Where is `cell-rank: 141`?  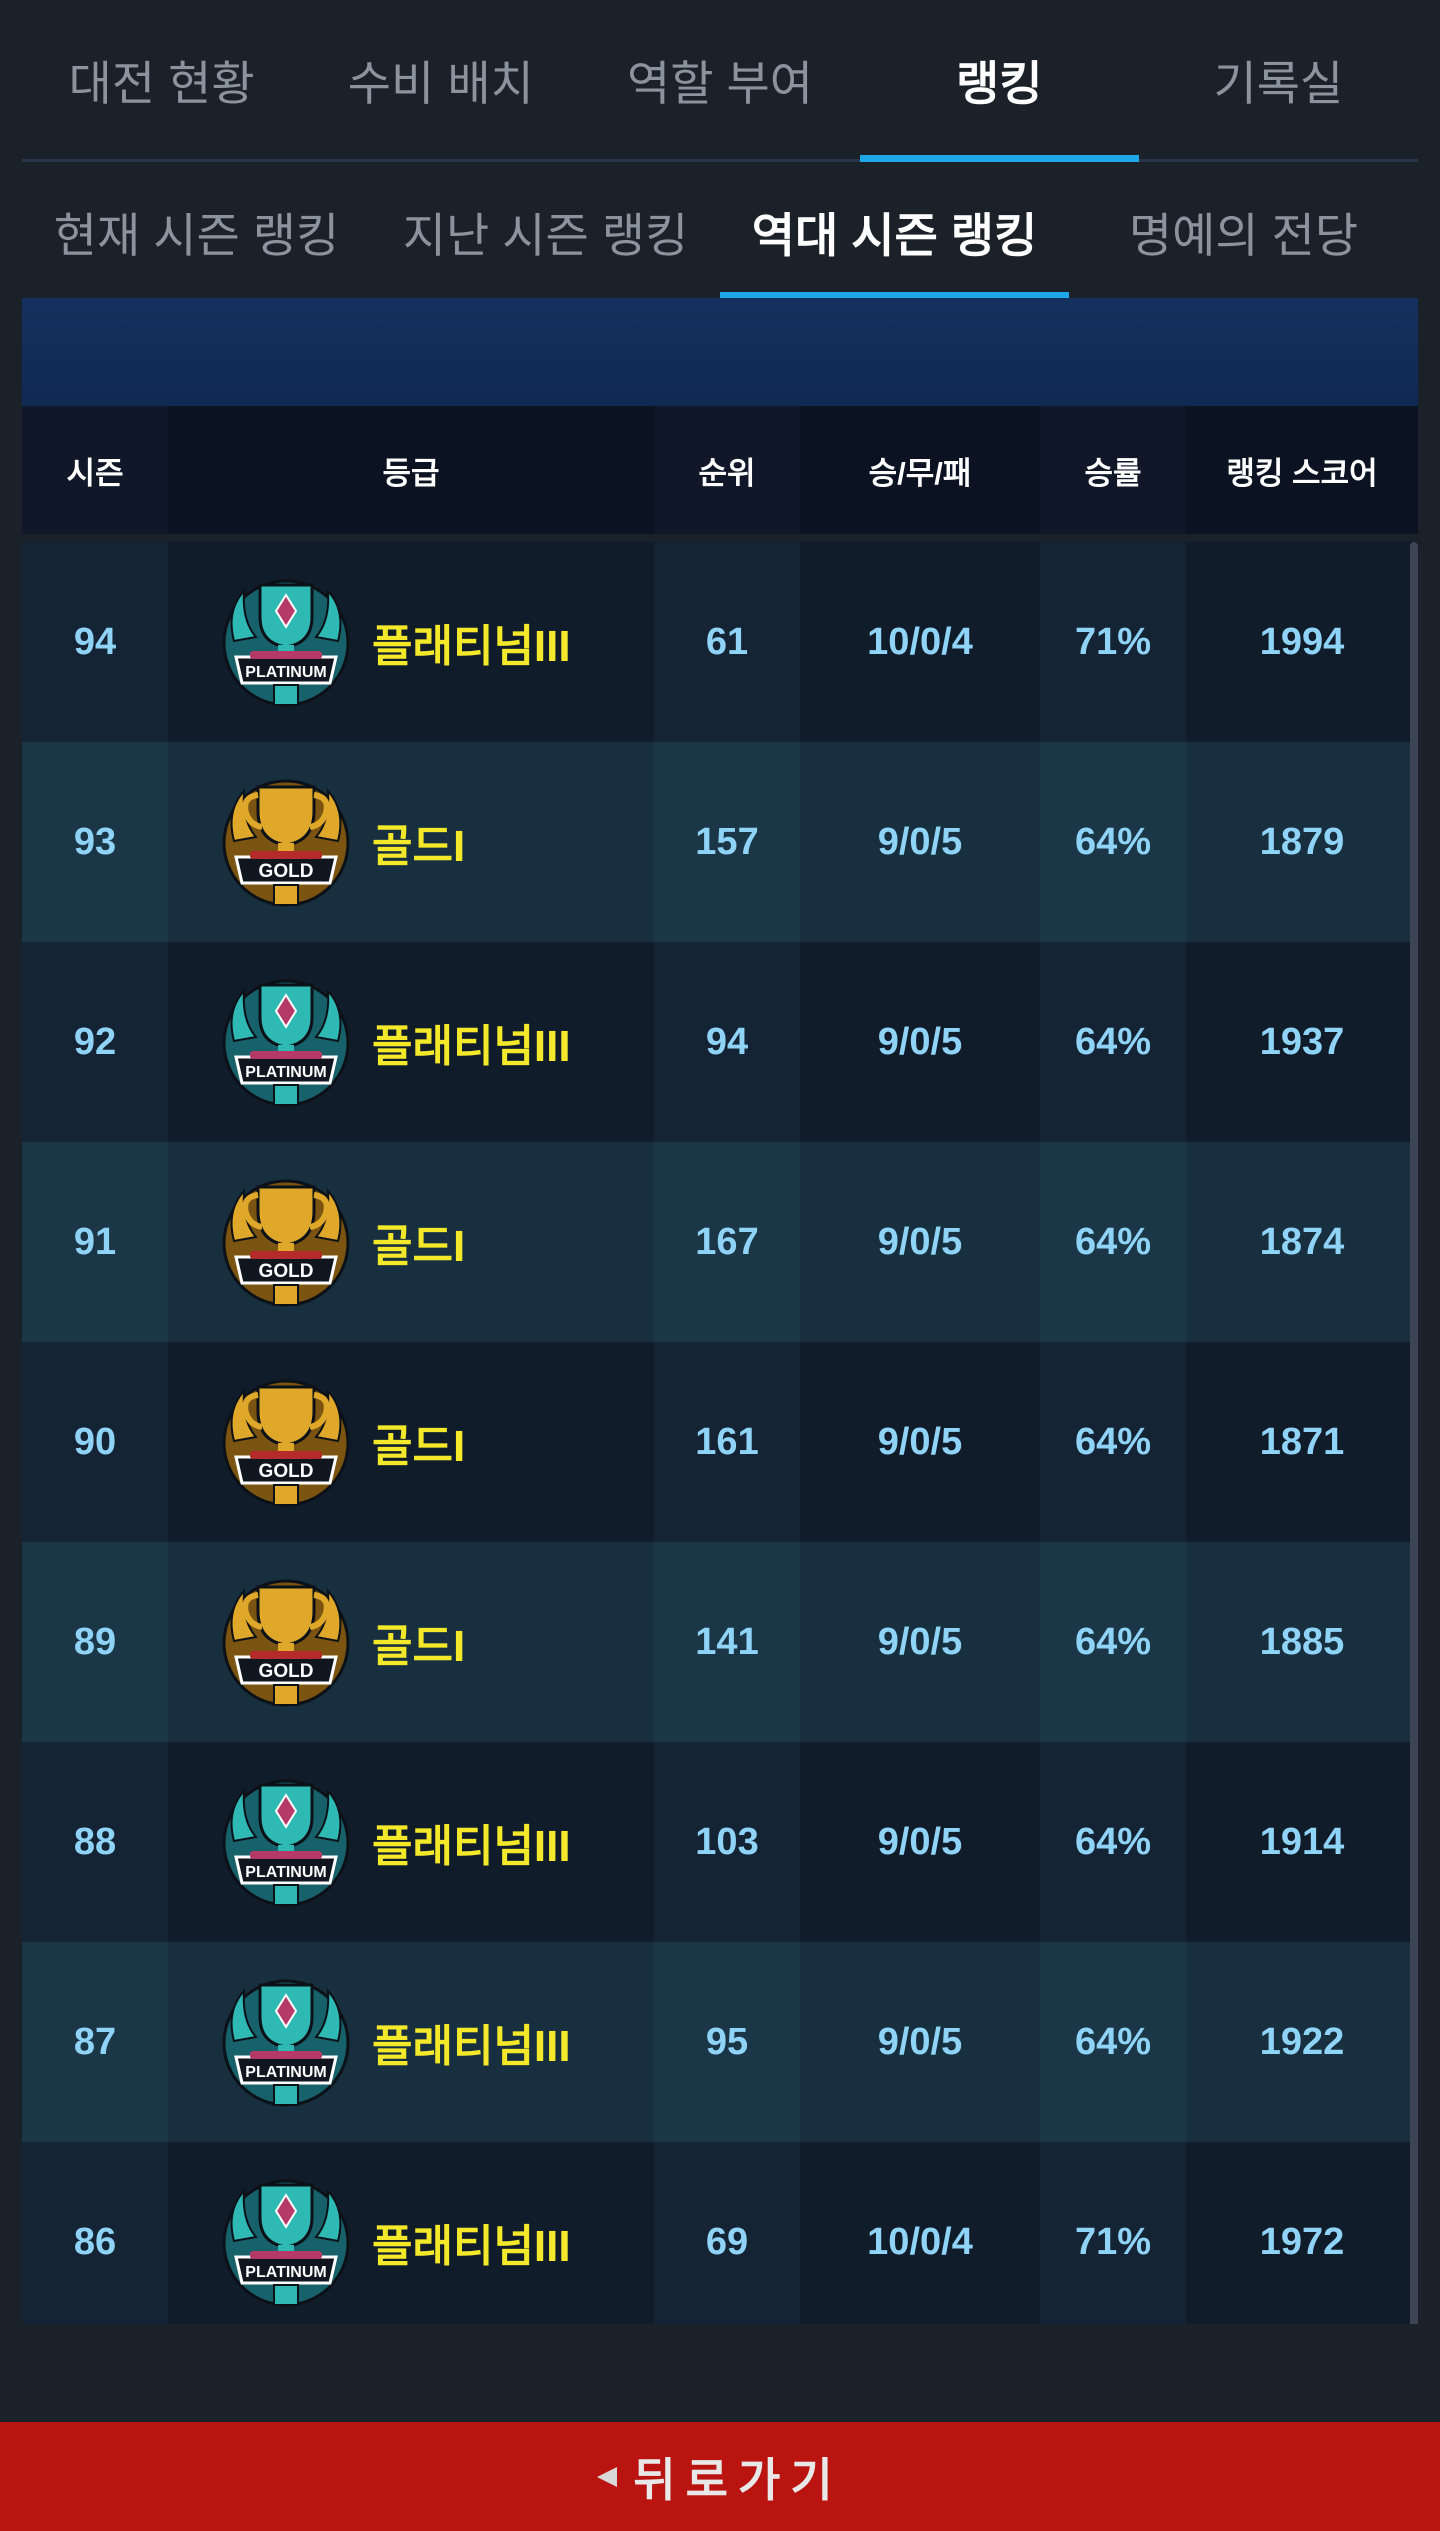 cell-rank: 141 is located at coordinates (727, 1642).